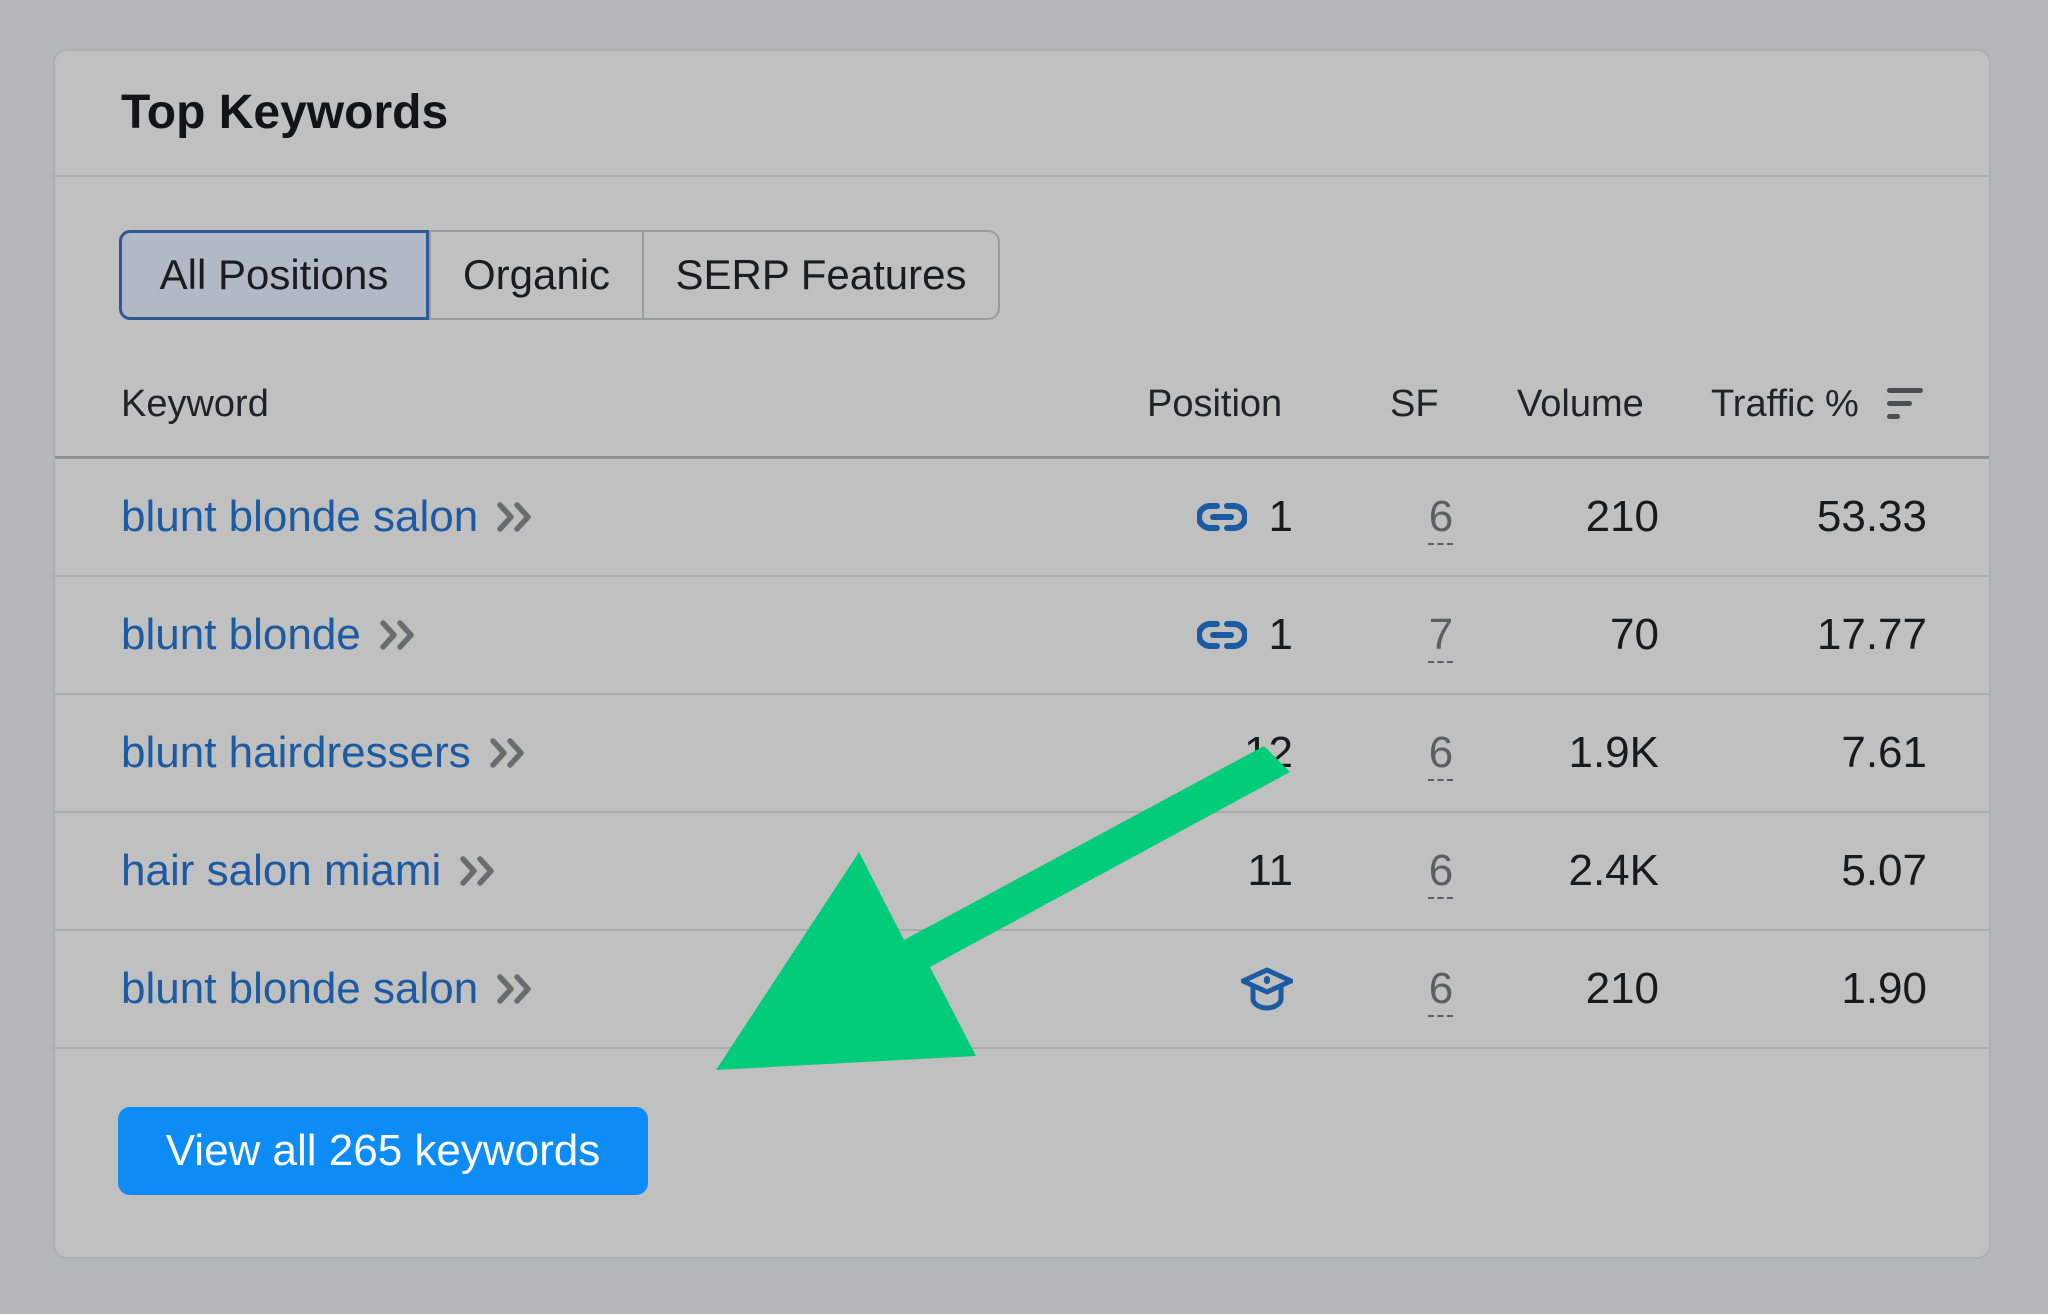  What do you see at coordinates (1884, 870) in the screenshot?
I see `traffic-value: 5.07` at bounding box center [1884, 870].